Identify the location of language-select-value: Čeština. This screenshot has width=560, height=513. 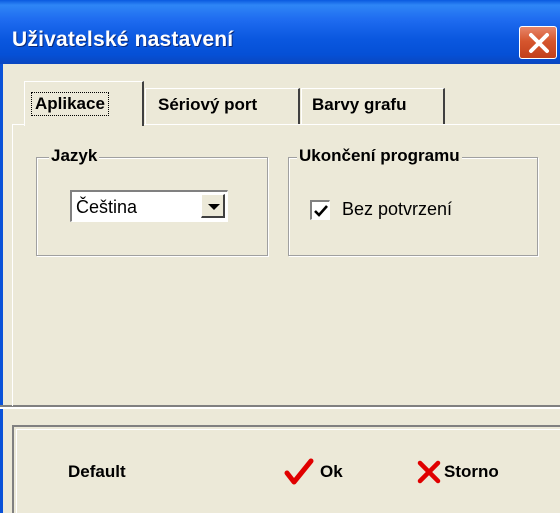
(107, 207).